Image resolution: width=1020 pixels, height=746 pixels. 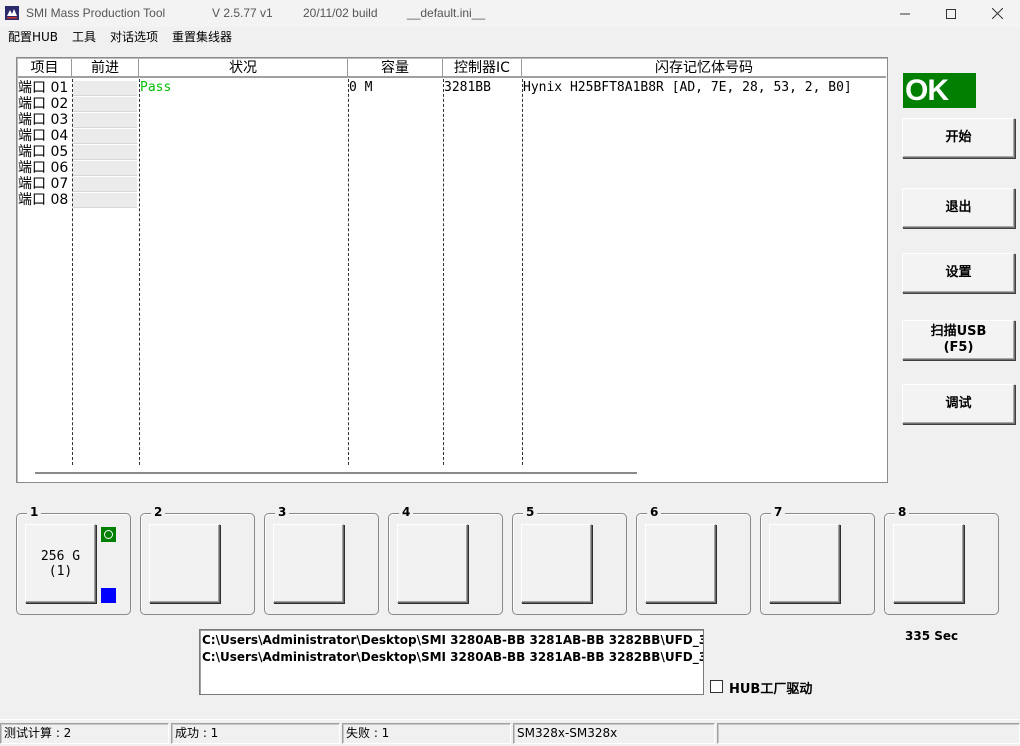 I want to click on port-box-5: 5, so click(x=569, y=560).